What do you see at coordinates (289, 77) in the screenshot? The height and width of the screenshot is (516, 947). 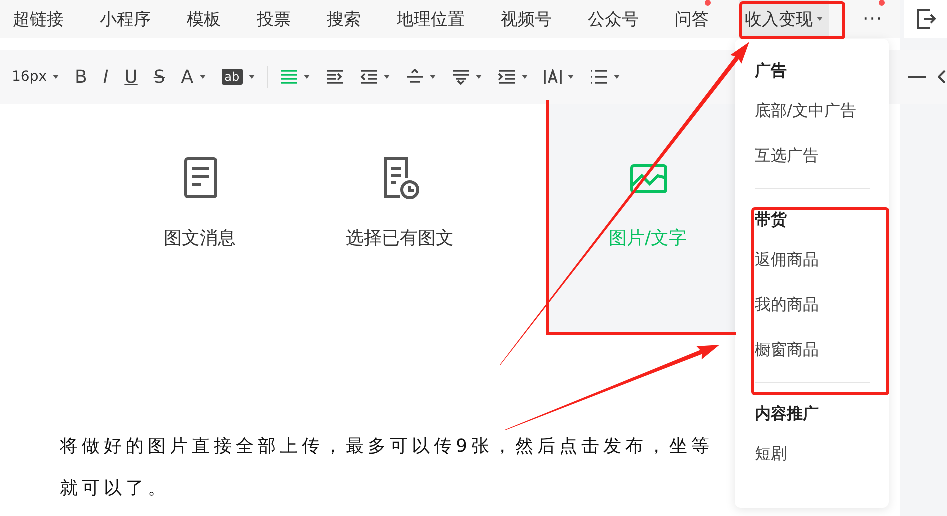 I see `align-icon` at bounding box center [289, 77].